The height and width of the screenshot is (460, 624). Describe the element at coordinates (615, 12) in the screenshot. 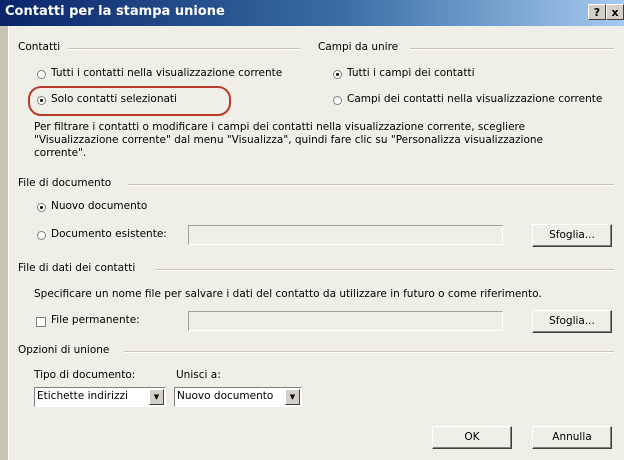

I see `close-button: x` at that location.